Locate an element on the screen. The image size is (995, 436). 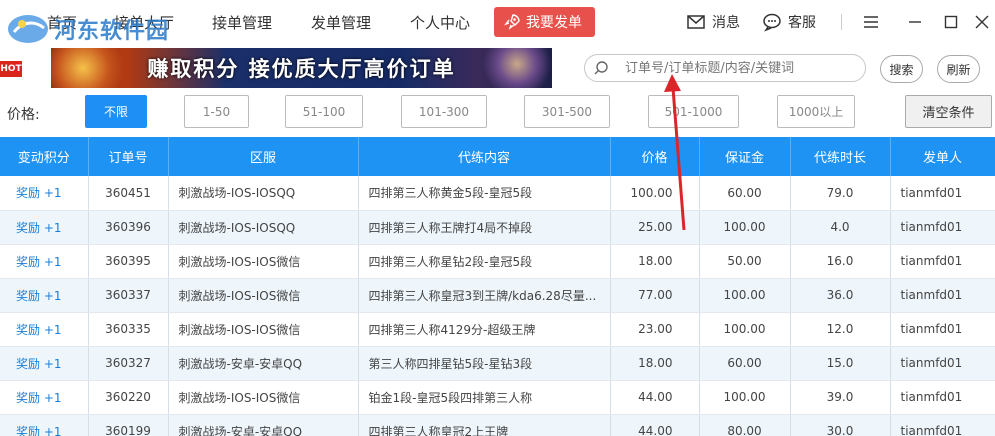
customer-service-label: 客服 is located at coordinates (802, 23).